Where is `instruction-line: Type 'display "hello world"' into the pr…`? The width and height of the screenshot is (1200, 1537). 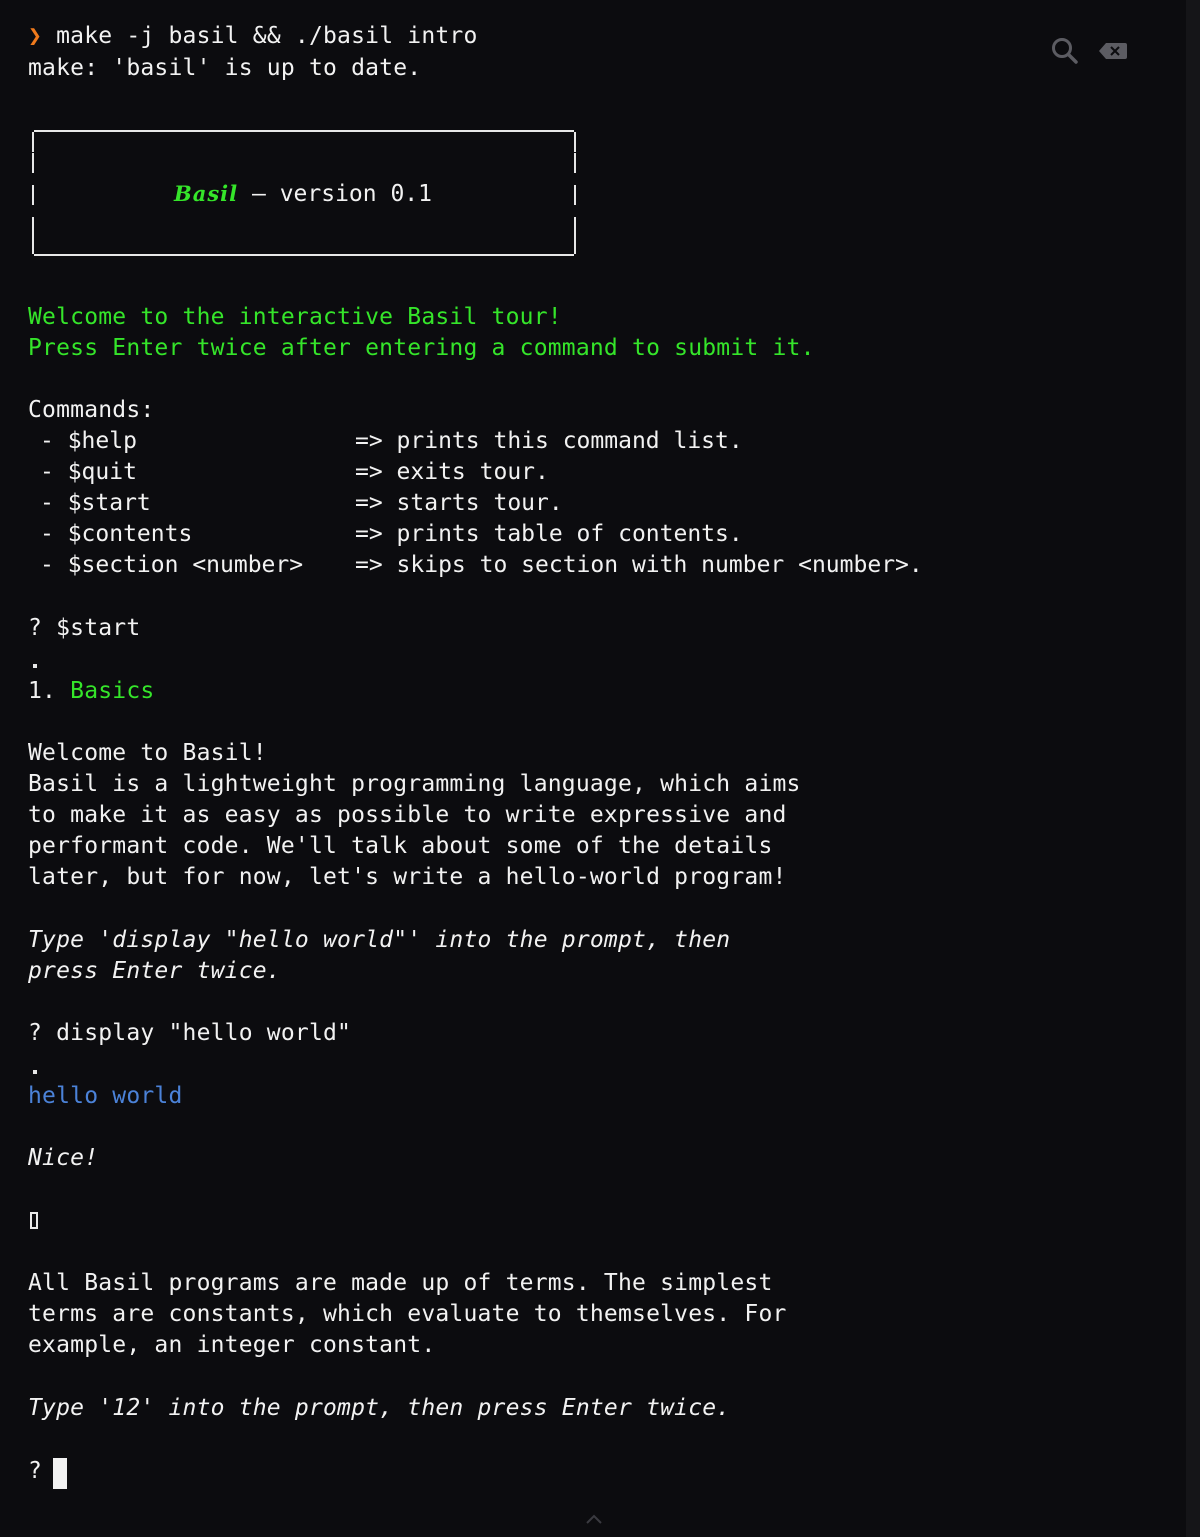
instruction-line: Type 'display "hello world"' into the pr… is located at coordinates (379, 940).